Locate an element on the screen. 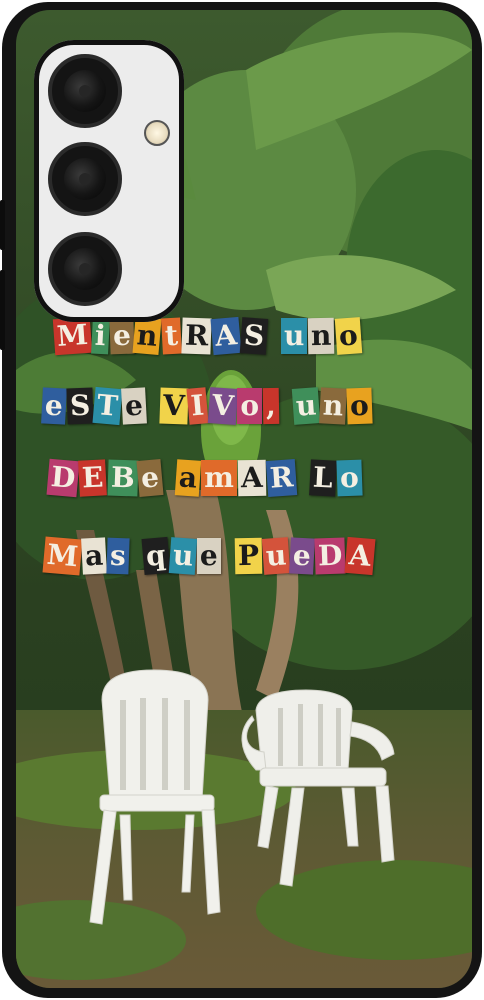 The height and width of the screenshot is (1000, 484). collage-word: eSTe is located at coordinates (94, 406).